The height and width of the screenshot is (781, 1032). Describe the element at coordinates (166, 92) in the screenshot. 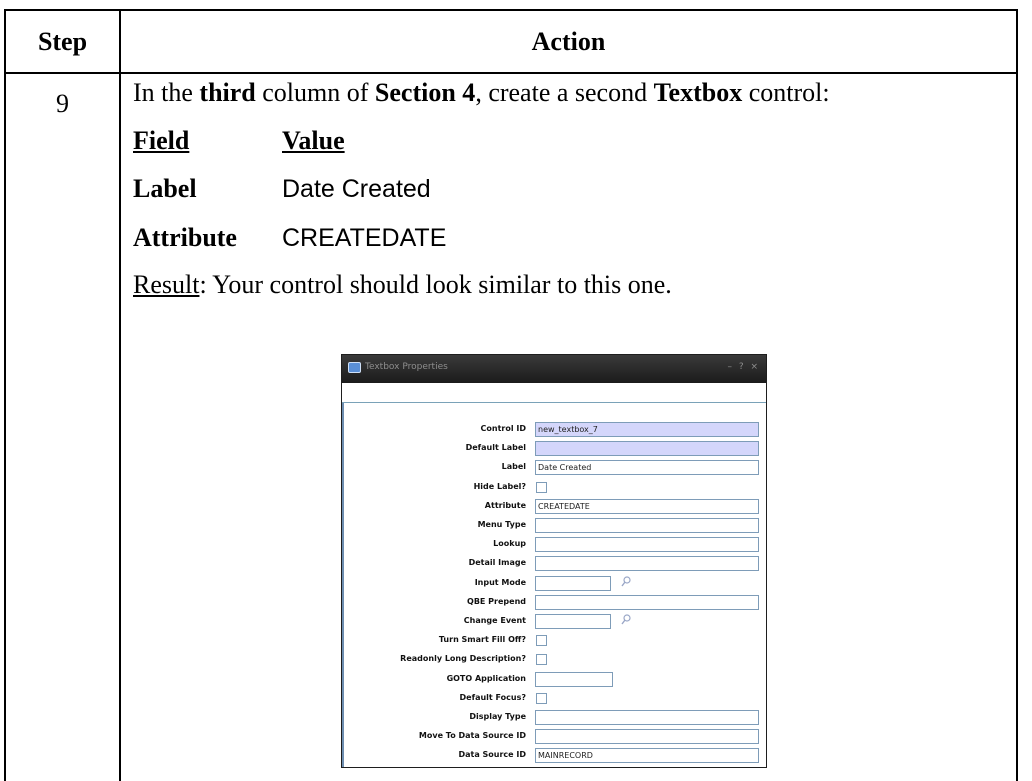

I see `instruction-text: In the` at that location.